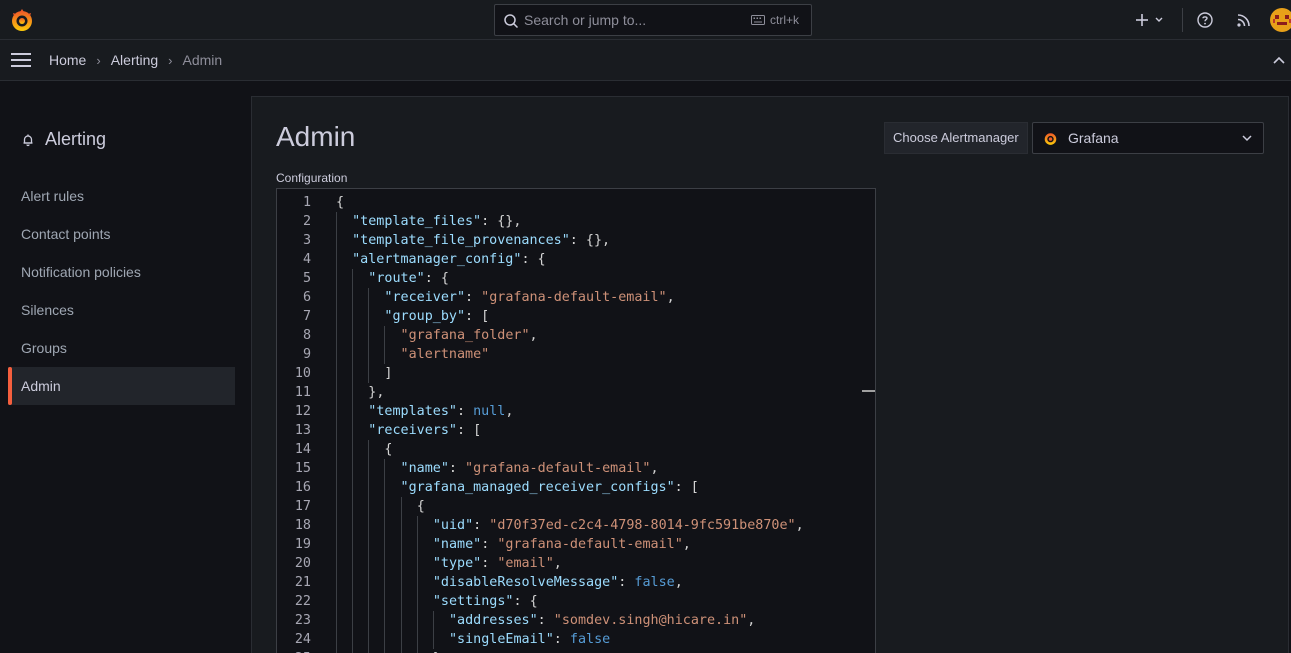 The image size is (1291, 653). What do you see at coordinates (302, 525) in the screenshot?
I see `line-number: 18` at bounding box center [302, 525].